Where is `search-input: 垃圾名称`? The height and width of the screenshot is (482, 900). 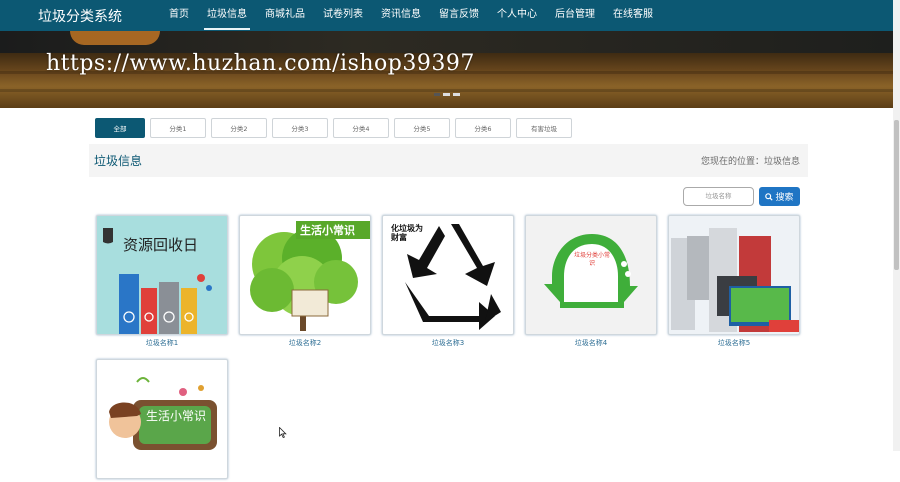 search-input: 垃圾名称 is located at coordinates (718, 196).